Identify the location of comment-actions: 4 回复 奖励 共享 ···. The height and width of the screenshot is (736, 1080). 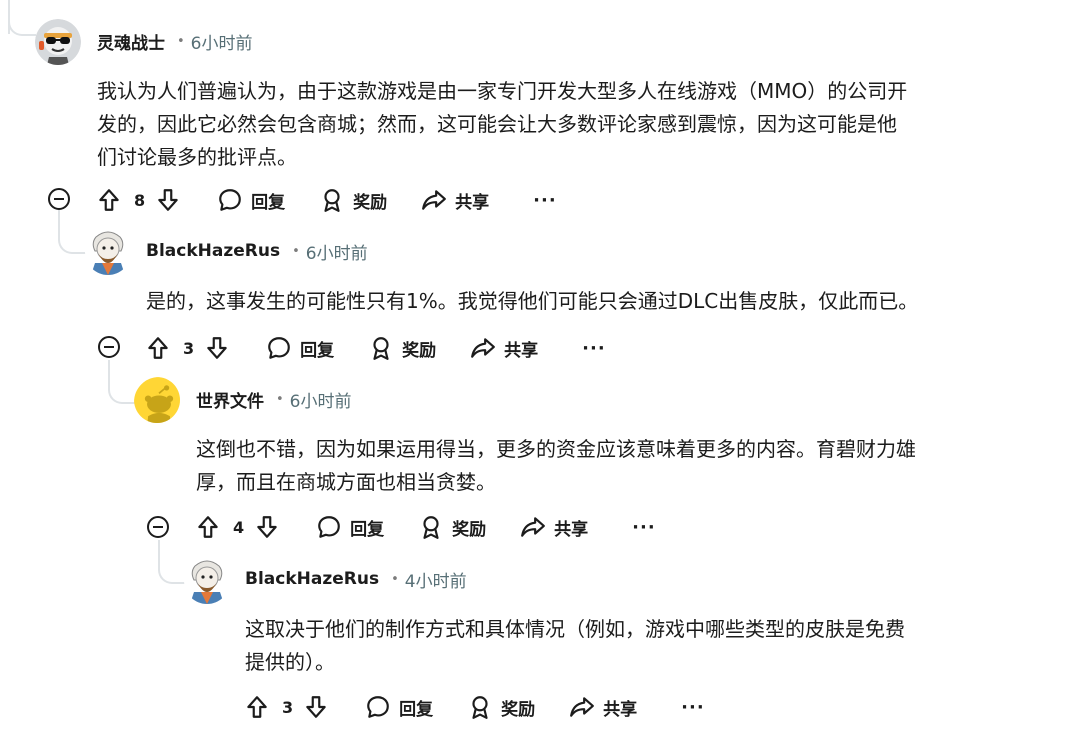
(425, 527).